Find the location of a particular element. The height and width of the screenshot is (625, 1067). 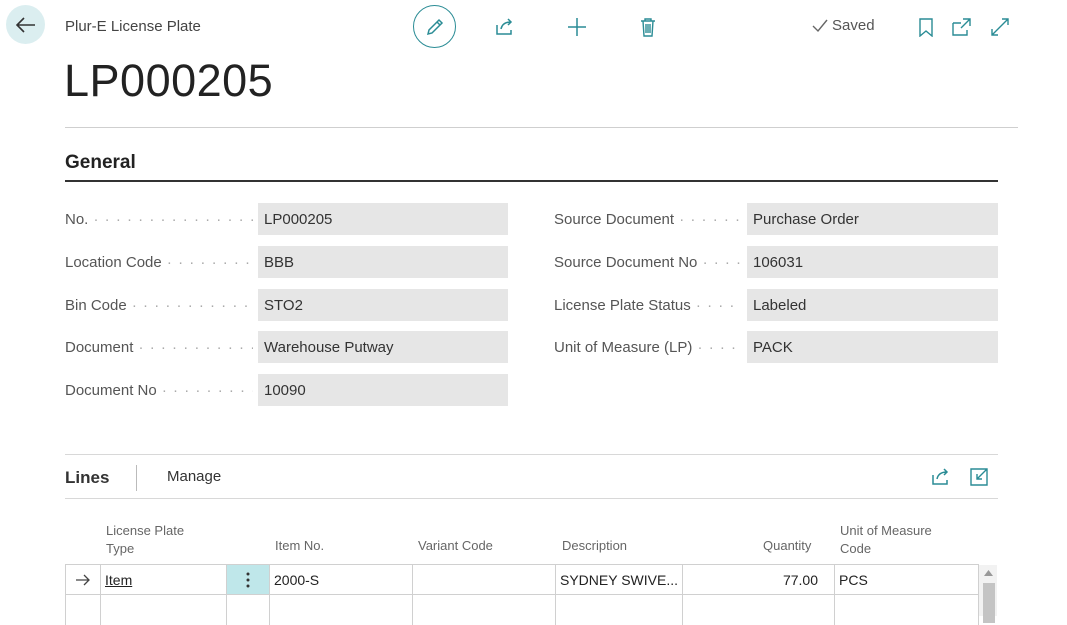

field-label: License Plate Status is located at coordinates (648, 305).